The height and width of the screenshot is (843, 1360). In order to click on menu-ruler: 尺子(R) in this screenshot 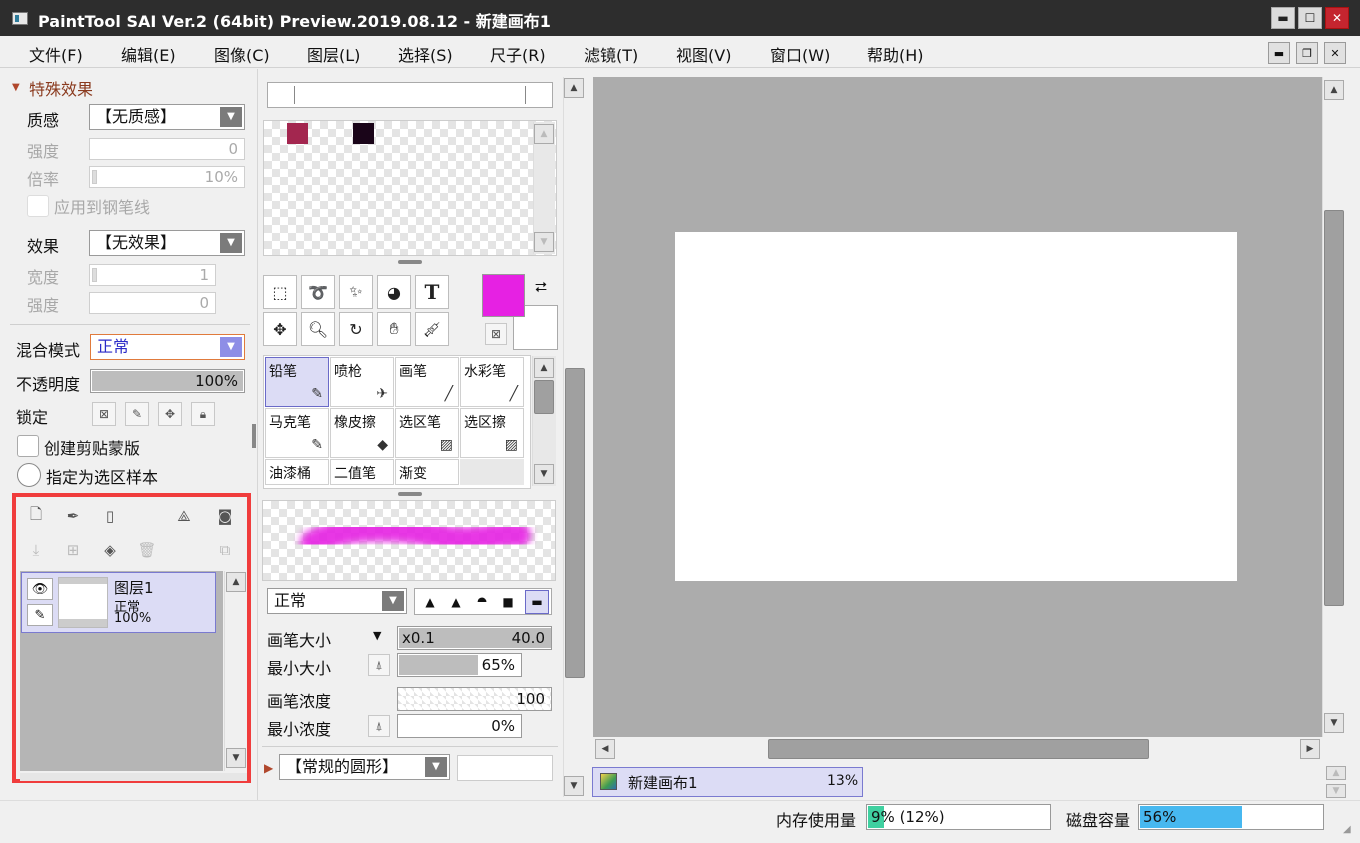, I will do `click(518, 54)`.